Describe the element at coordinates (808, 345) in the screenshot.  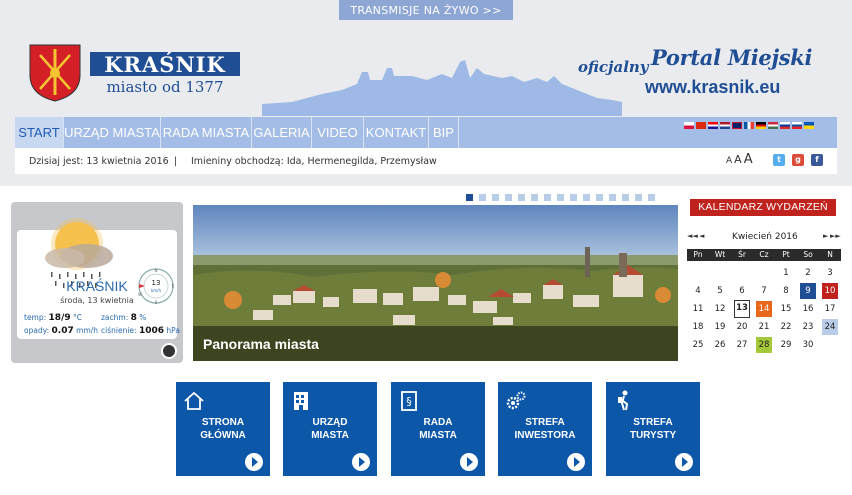
I see `calendar-day: 30` at that location.